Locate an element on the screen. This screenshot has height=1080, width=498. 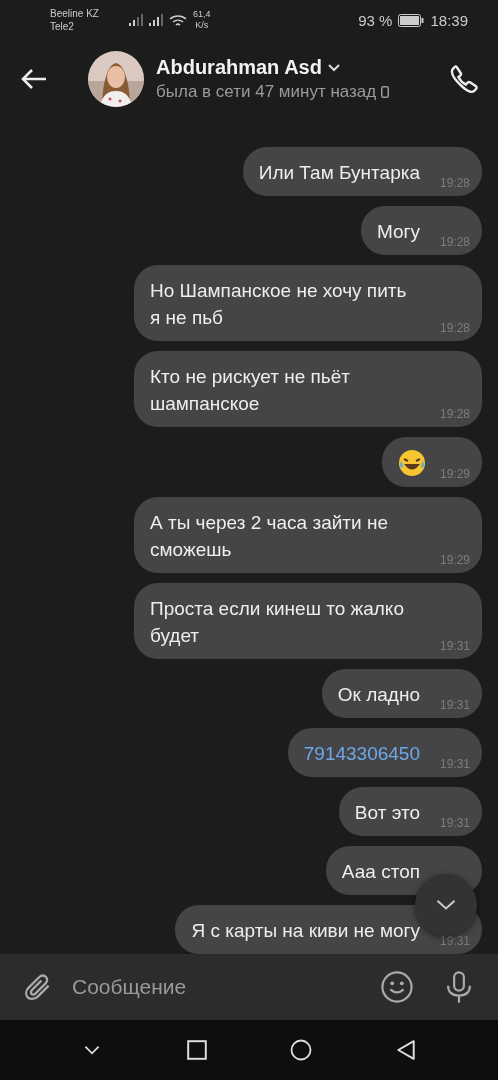
message-text: Кто не рискует не пьёт шампанское is located at coordinates (250, 390).